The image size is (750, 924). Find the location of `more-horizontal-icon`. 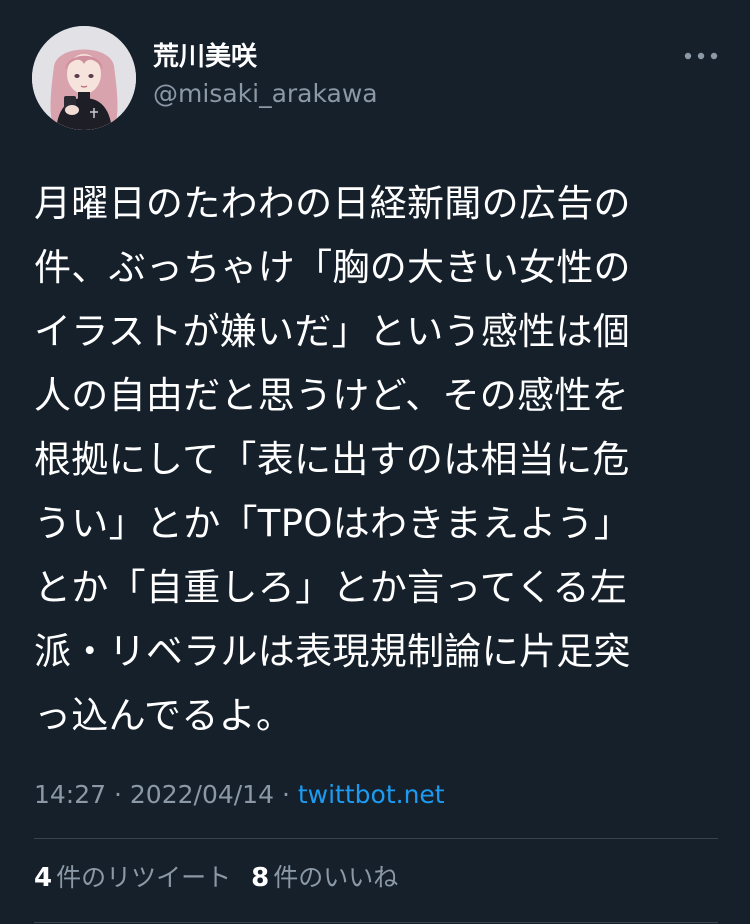

more-horizontal-icon is located at coordinates (701, 56).